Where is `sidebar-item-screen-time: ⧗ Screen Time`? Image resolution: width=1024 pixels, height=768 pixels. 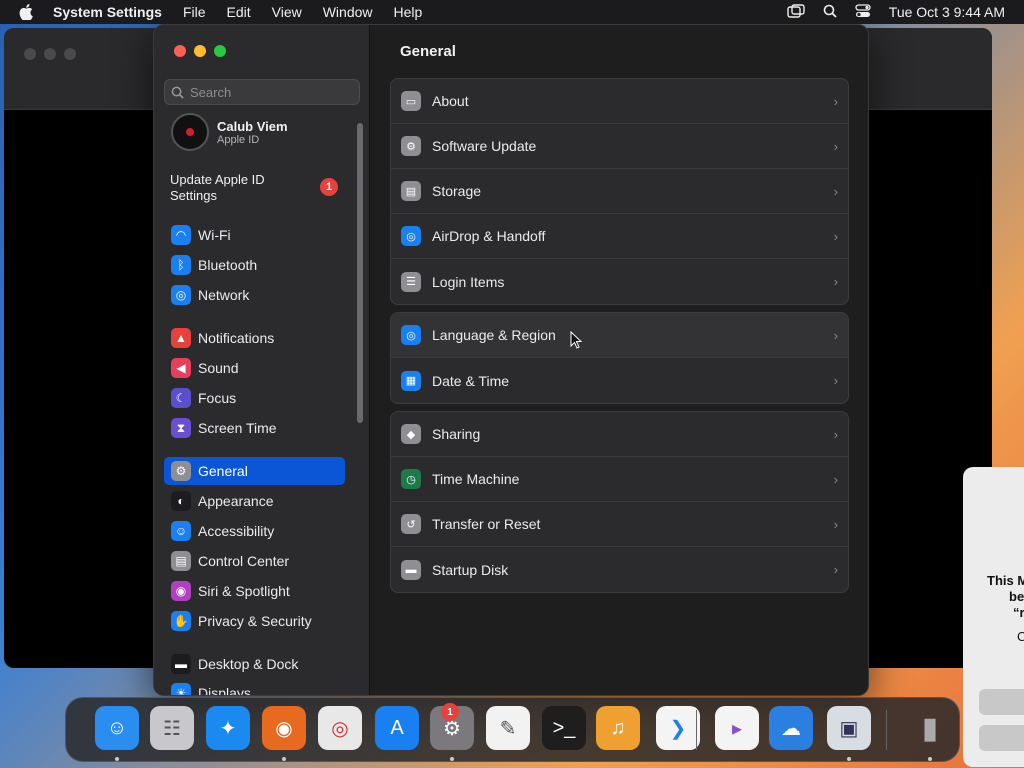
sidebar-item-screen-time: ⧗ Screen Time is located at coordinates (254, 428).